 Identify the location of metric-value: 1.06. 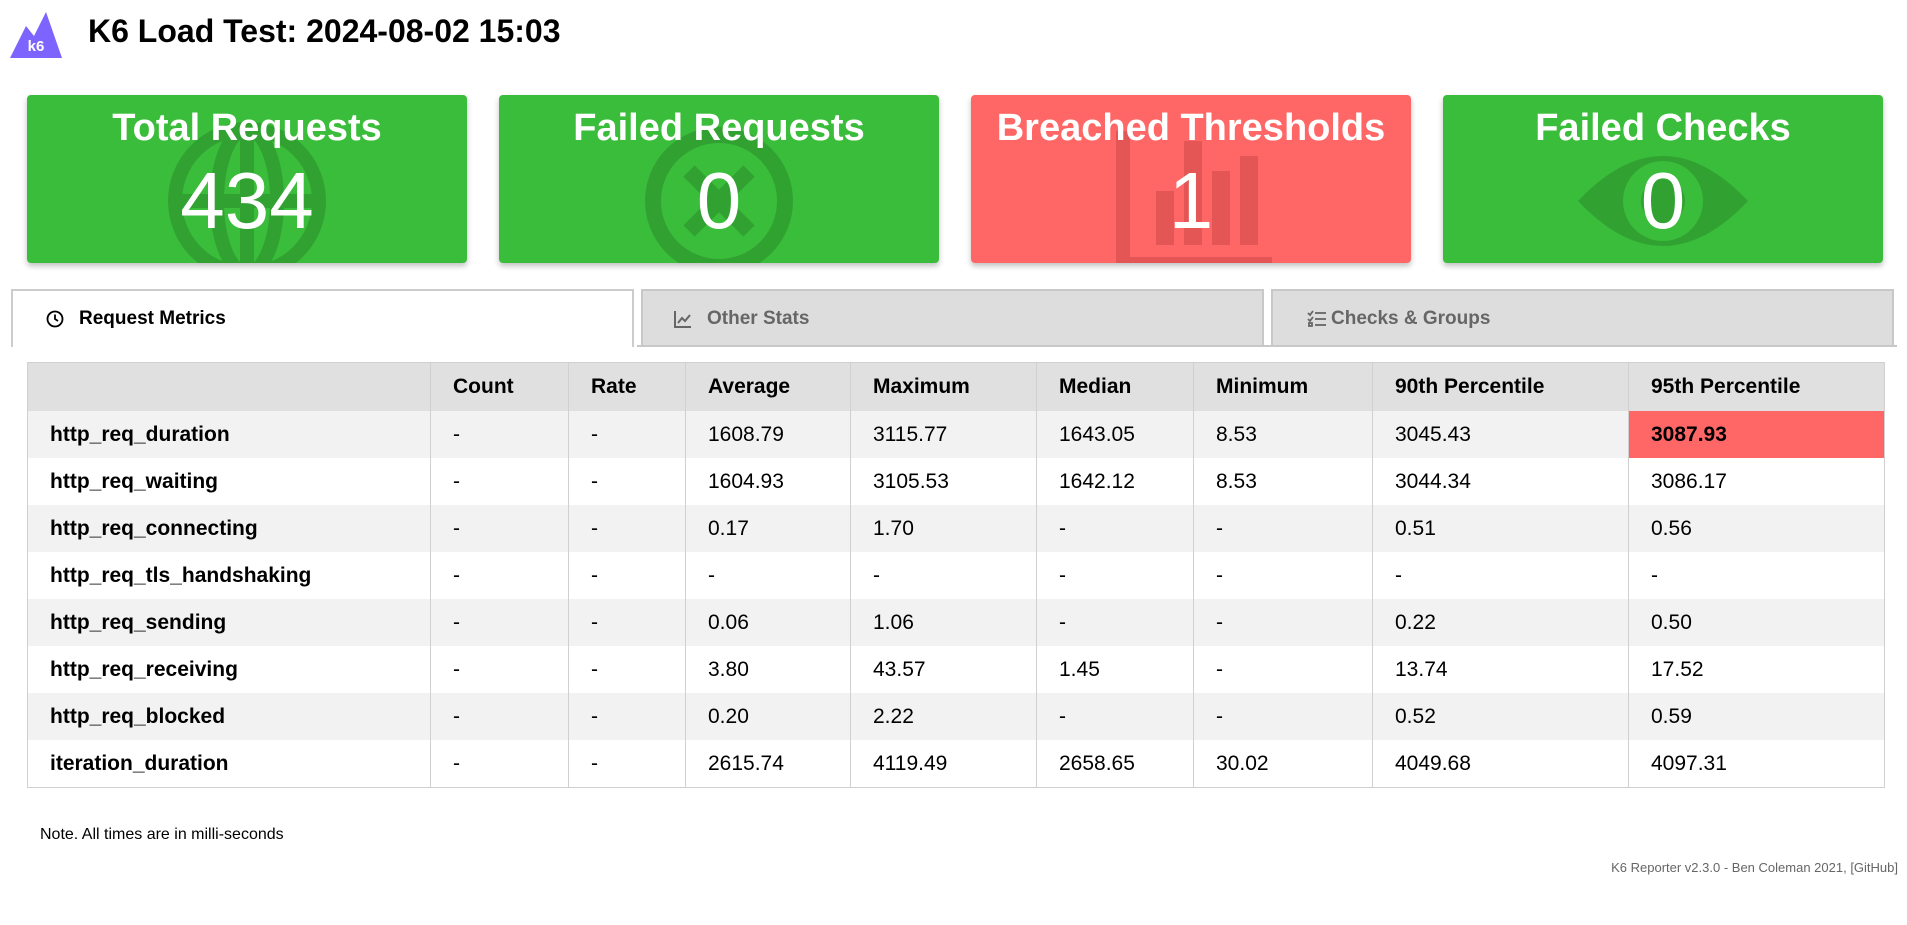
(943, 622).